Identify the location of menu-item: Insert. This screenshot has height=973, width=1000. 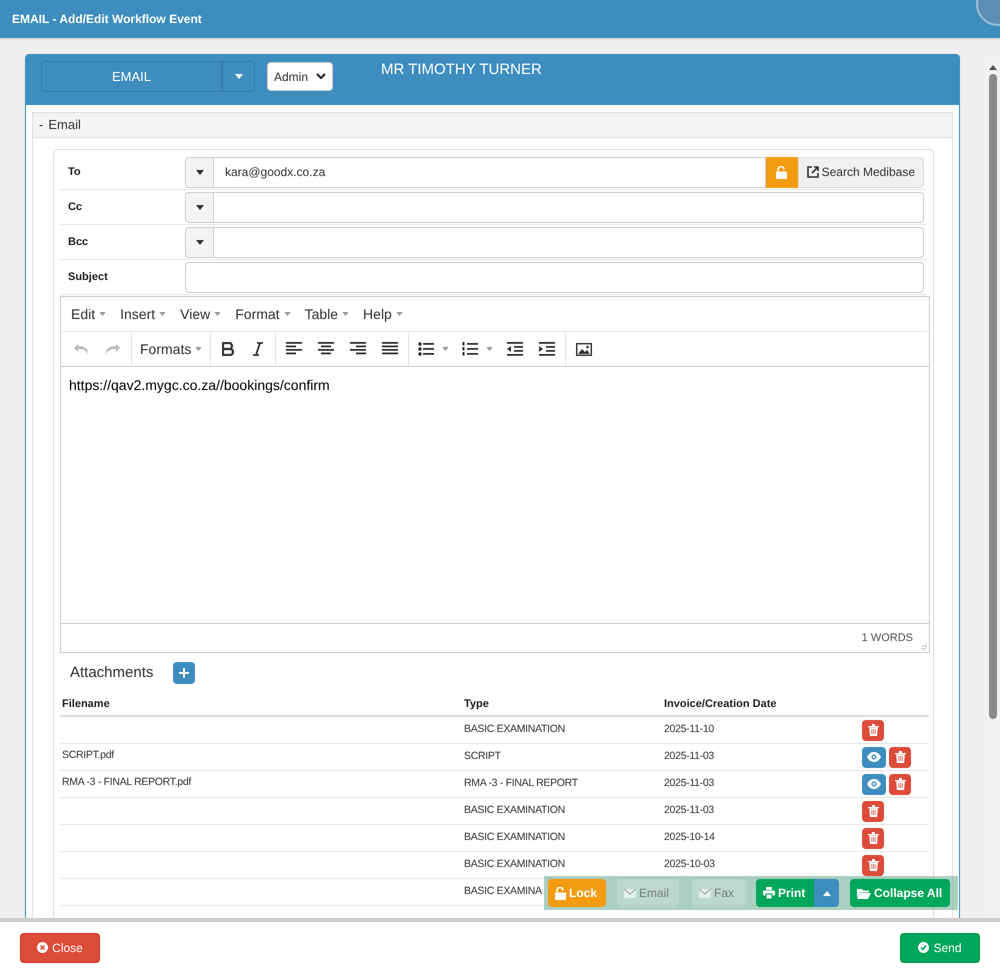
(143, 314).